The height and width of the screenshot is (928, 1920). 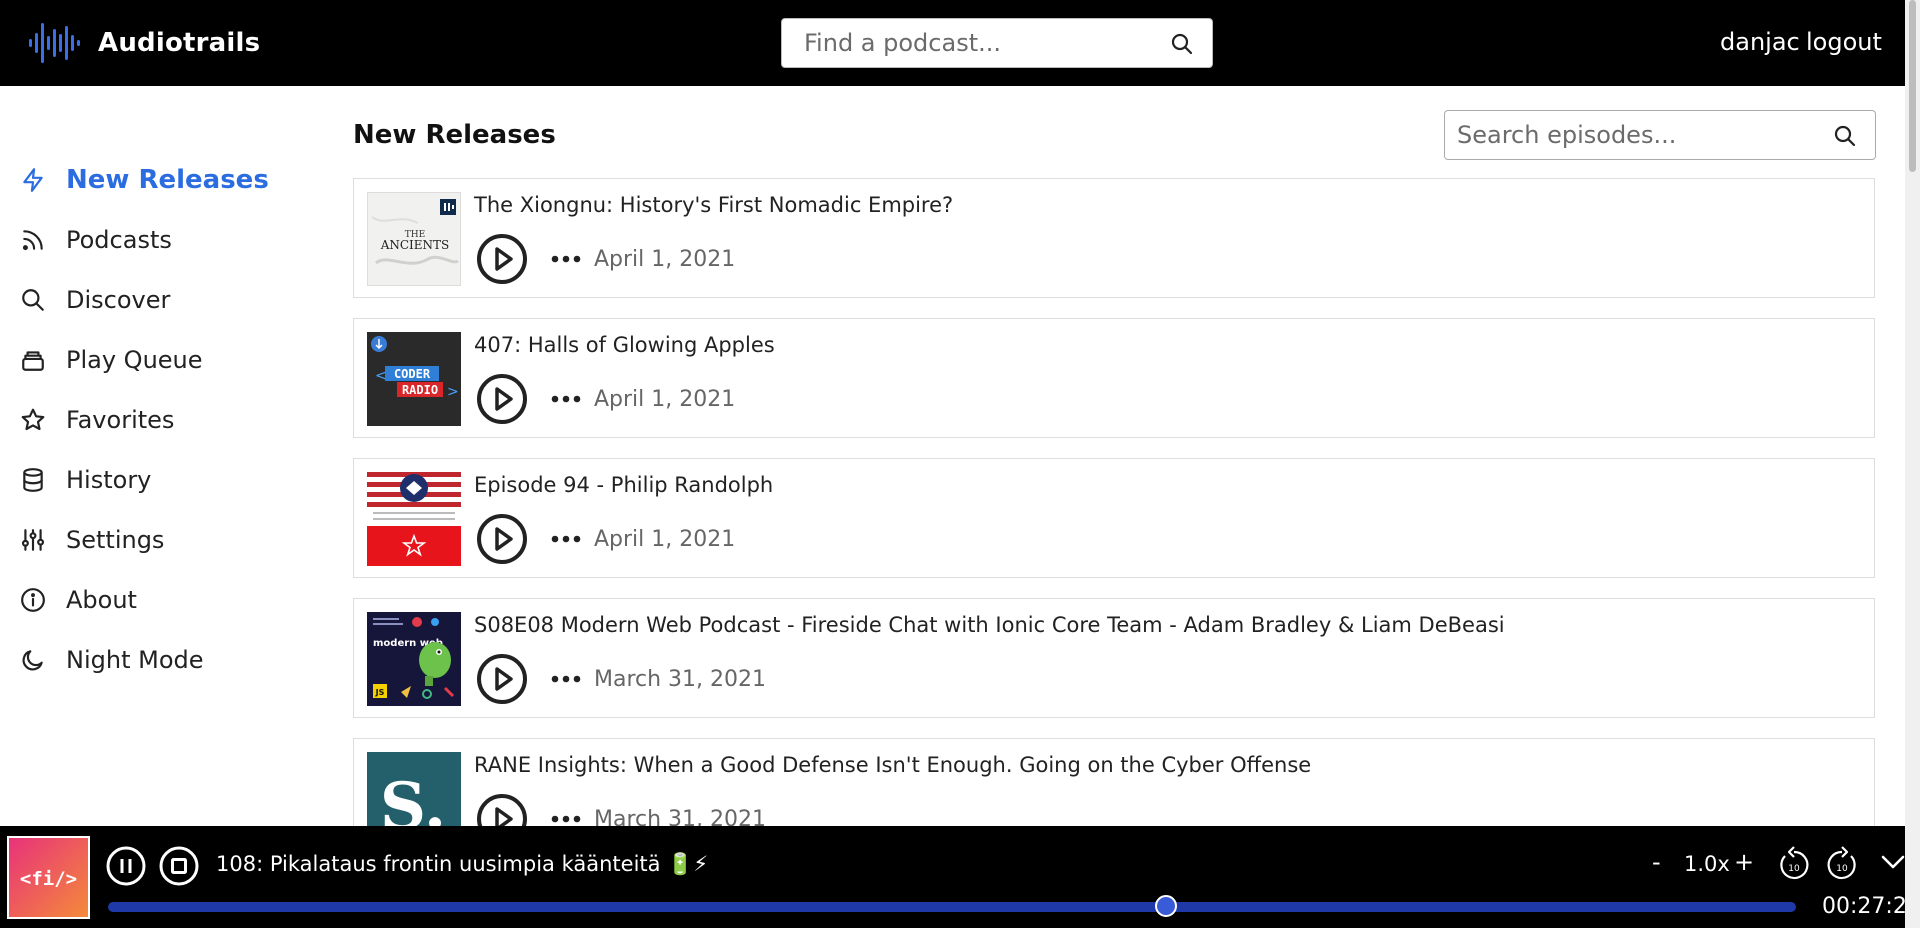 I want to click on modern-web-cover-art: modern web JS, so click(x=414, y=658).